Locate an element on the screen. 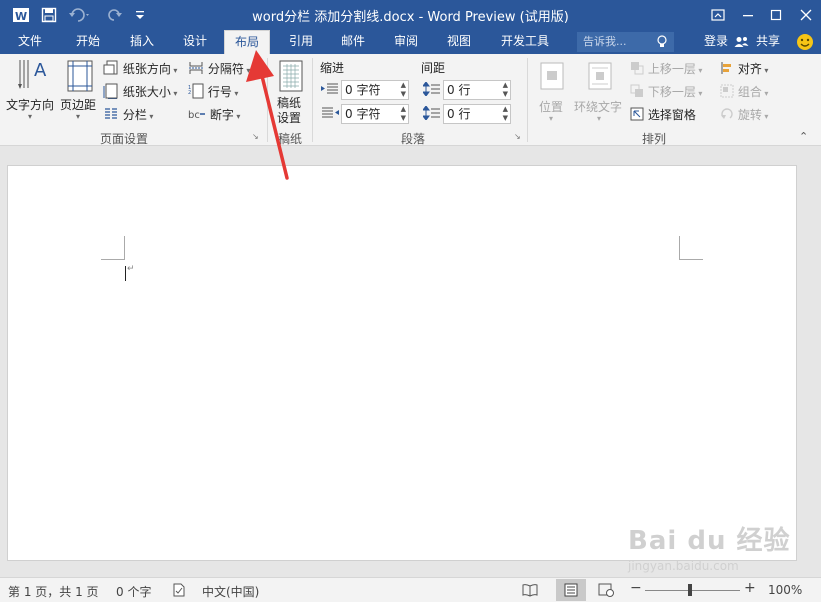 The image size is (821, 602). zoom-slider is located at coordinates (692, 590).